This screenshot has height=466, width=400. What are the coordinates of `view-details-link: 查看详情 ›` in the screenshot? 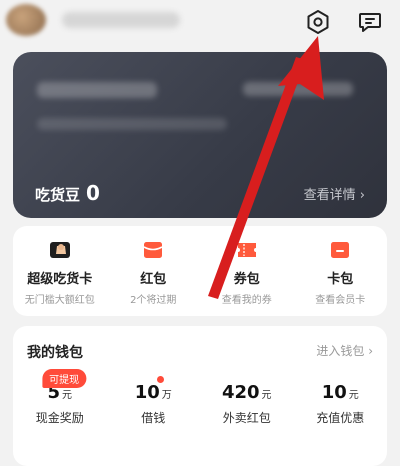 It's located at (334, 193).